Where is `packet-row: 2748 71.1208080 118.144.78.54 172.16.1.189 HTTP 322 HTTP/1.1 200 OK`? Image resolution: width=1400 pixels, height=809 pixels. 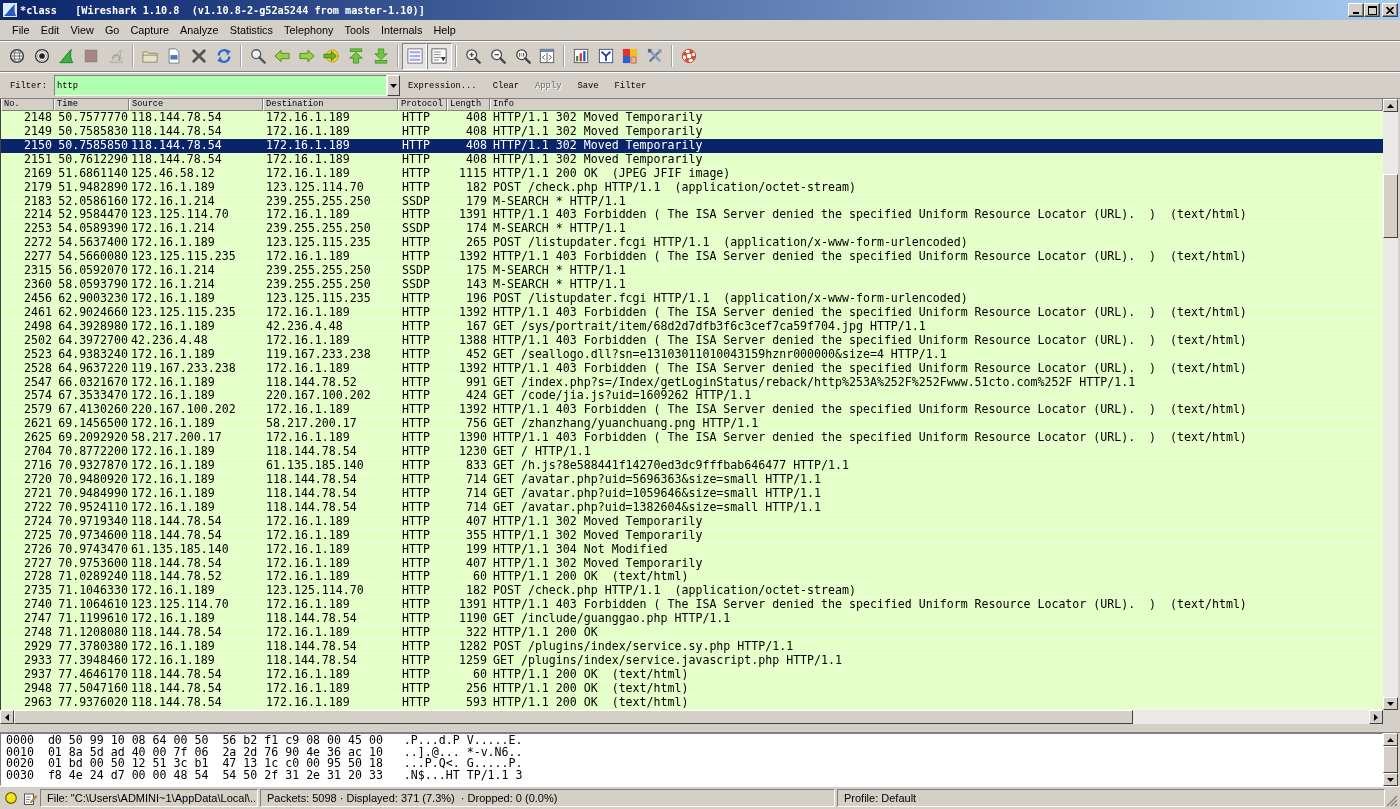 packet-row: 2748 71.1208080 118.144.78.54 172.16.1.189 HTTP 322 HTTP/1.1 200 OK is located at coordinates (692, 633).